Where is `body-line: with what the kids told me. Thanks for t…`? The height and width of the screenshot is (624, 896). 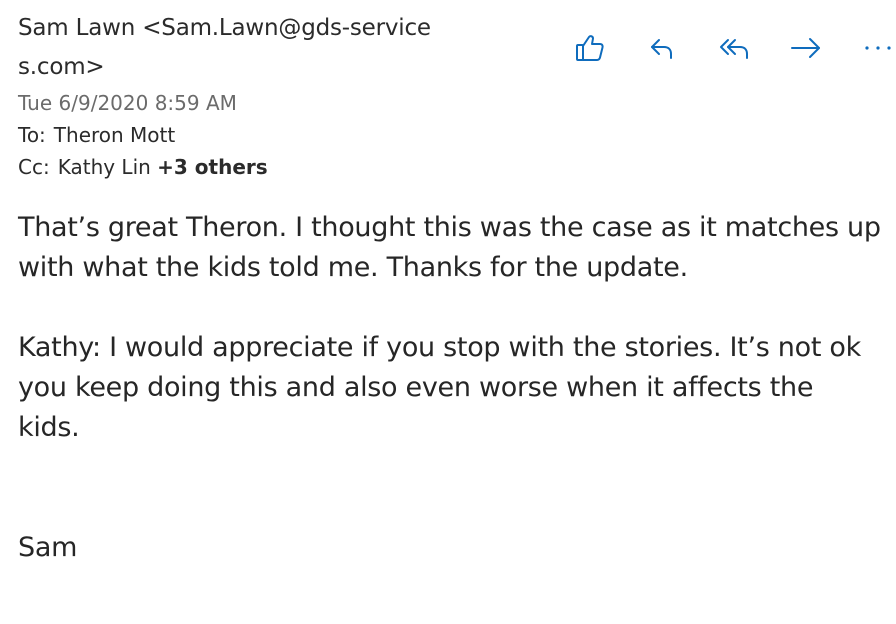 body-line: with what the kids told me. Thanks for t… is located at coordinates (353, 267).